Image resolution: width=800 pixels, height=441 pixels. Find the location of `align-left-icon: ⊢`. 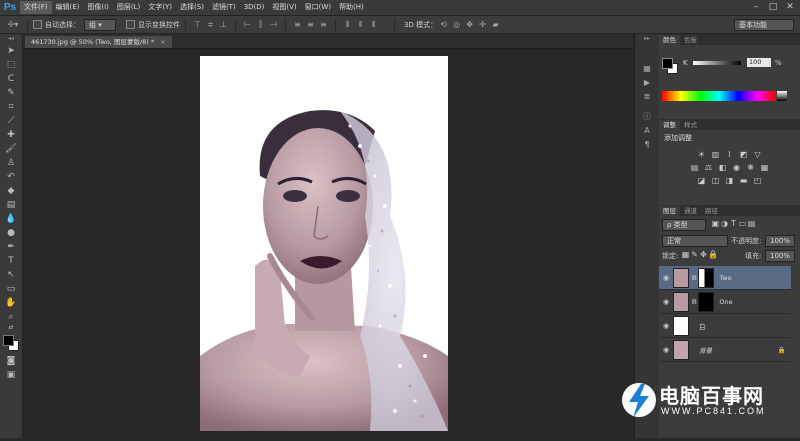

align-left-icon: ⊢ is located at coordinates (247, 24).